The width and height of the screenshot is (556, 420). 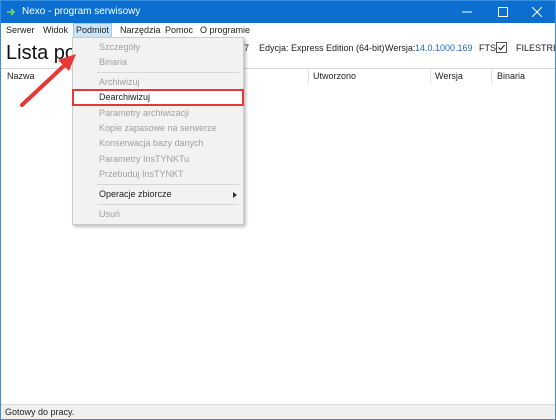 What do you see at coordinates (334, 76) in the screenshot?
I see `column-utworzono: Utworzono` at bounding box center [334, 76].